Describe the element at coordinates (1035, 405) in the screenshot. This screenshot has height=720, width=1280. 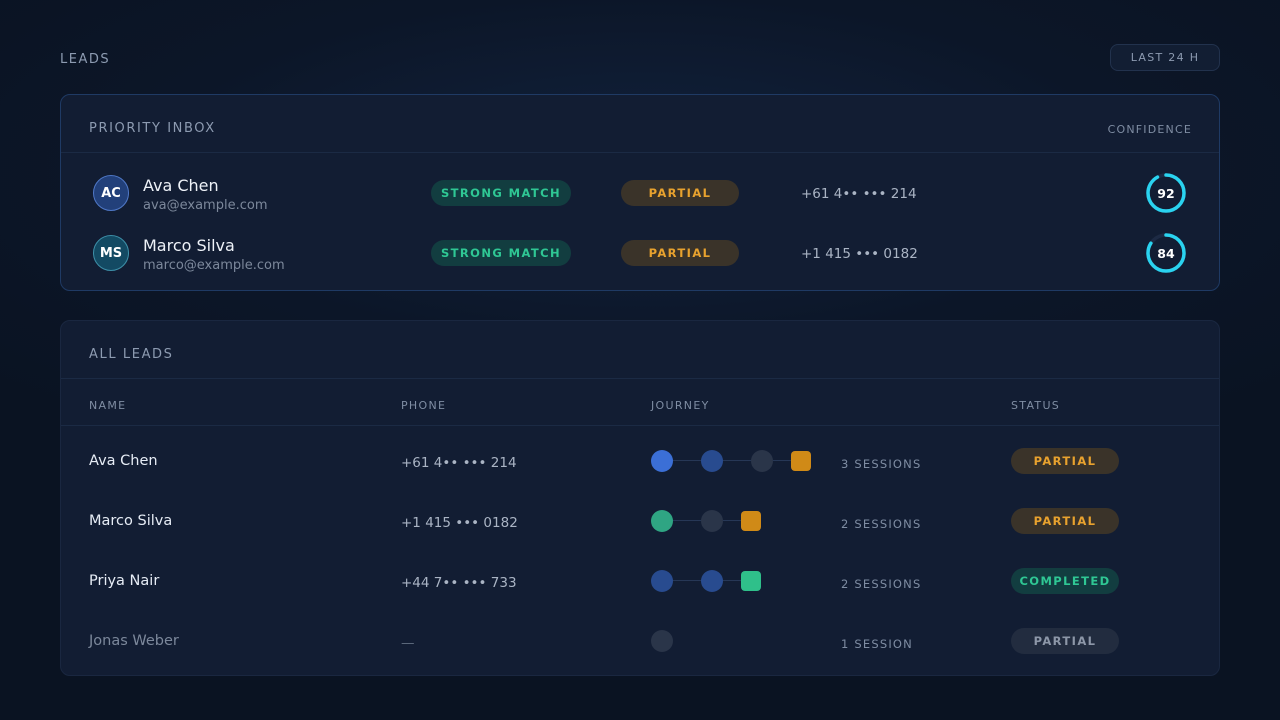
I see `column-header-status: STATUS` at that location.